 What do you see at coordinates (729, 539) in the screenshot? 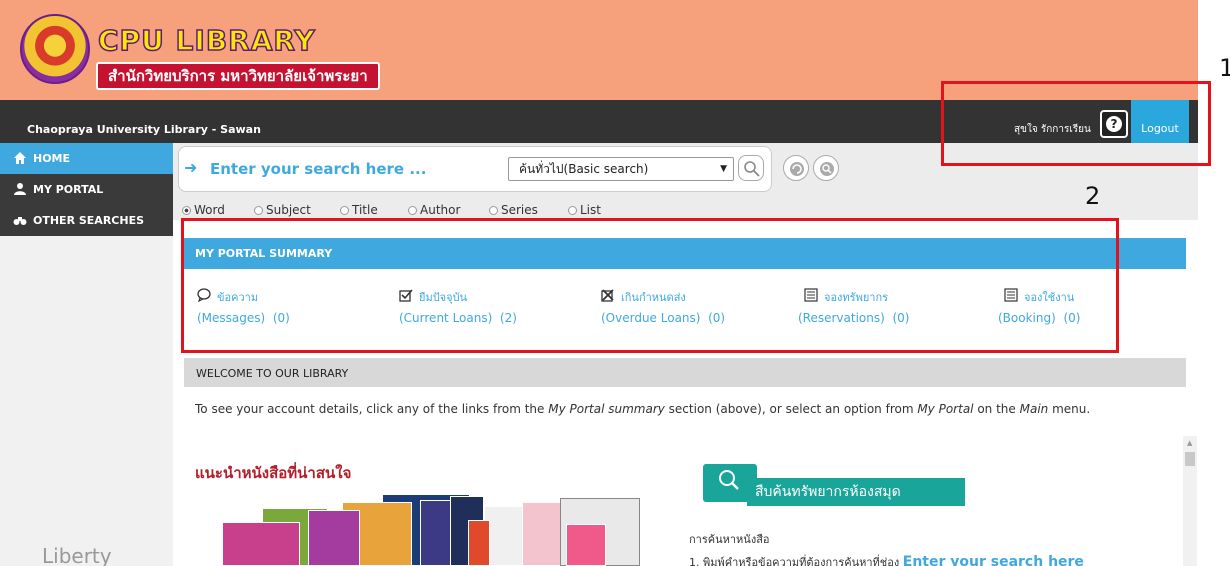
I see `howto-title: การค้นหาหนังสือ` at bounding box center [729, 539].